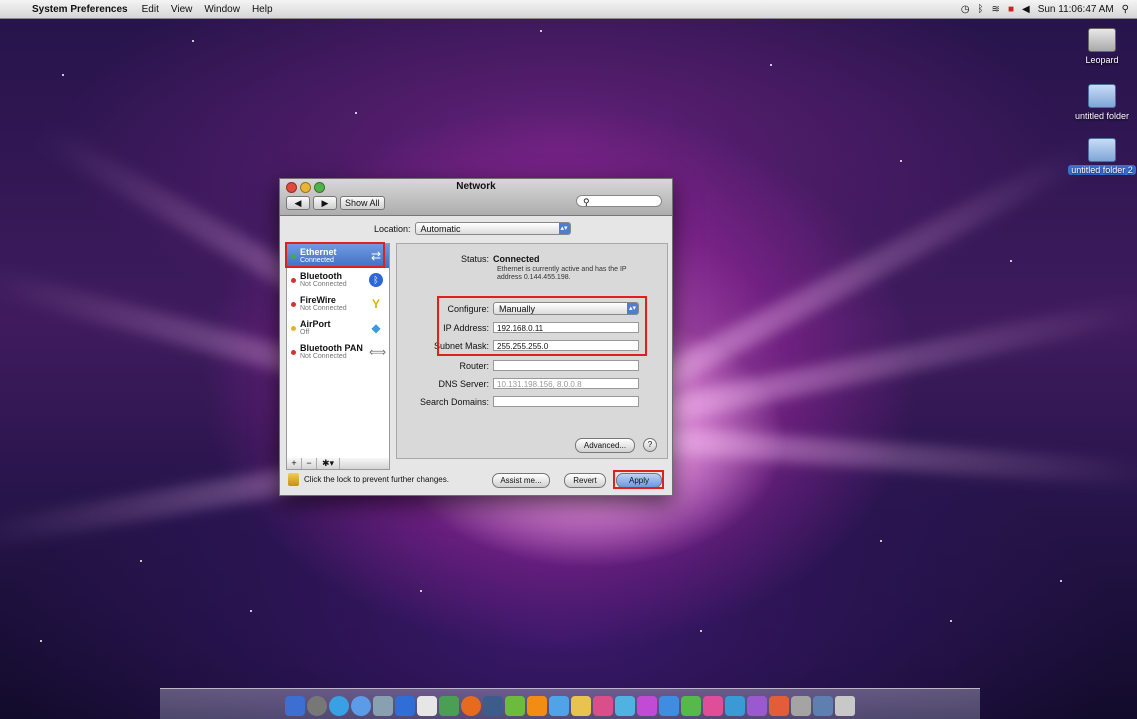 The width and height of the screenshot is (1137, 719). I want to click on router-label: Router:, so click(474, 365).